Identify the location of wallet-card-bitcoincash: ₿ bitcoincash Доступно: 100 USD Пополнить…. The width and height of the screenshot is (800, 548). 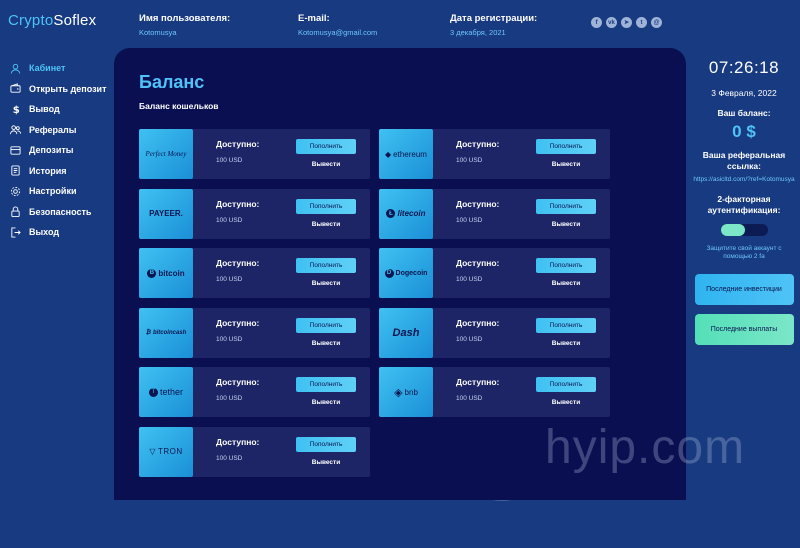
(254, 332).